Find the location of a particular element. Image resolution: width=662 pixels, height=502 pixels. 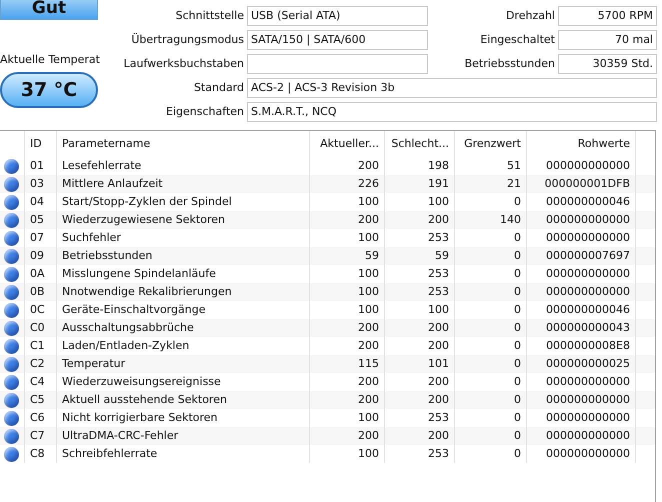

health-status-badge: Gut is located at coordinates (49, 10).